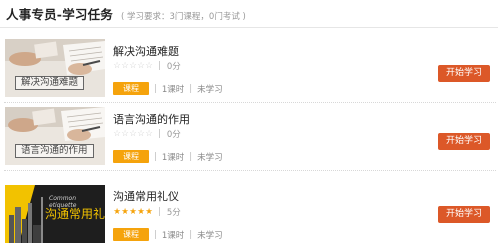 The width and height of the screenshot is (498, 252). Describe the element at coordinates (55, 136) in the screenshot. I see `course-thumbnail: 语言沟通的作用` at that location.